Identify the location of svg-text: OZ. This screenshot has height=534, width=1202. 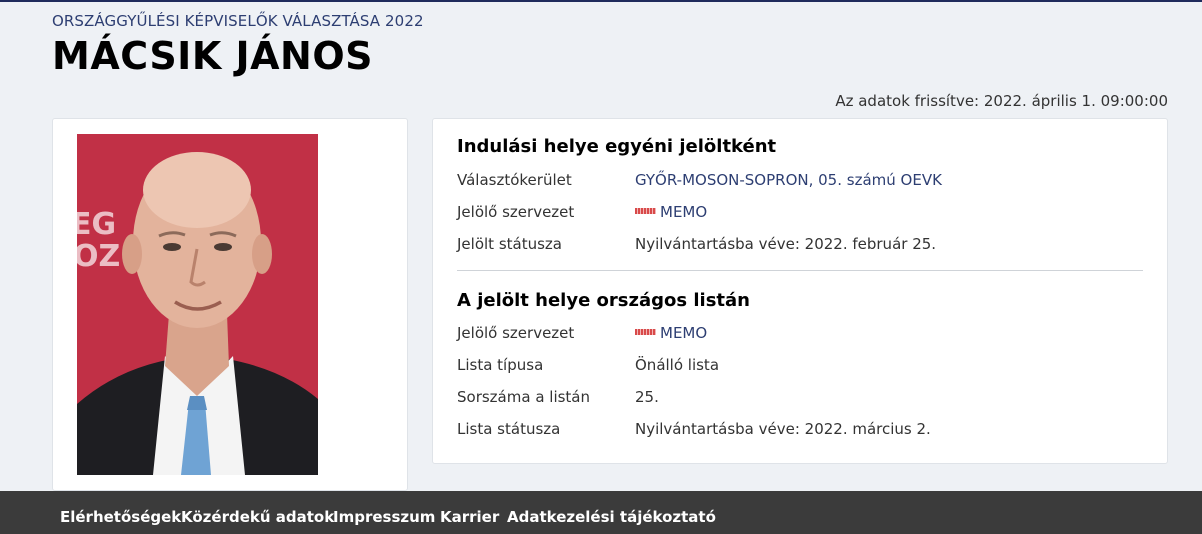
(98, 256).